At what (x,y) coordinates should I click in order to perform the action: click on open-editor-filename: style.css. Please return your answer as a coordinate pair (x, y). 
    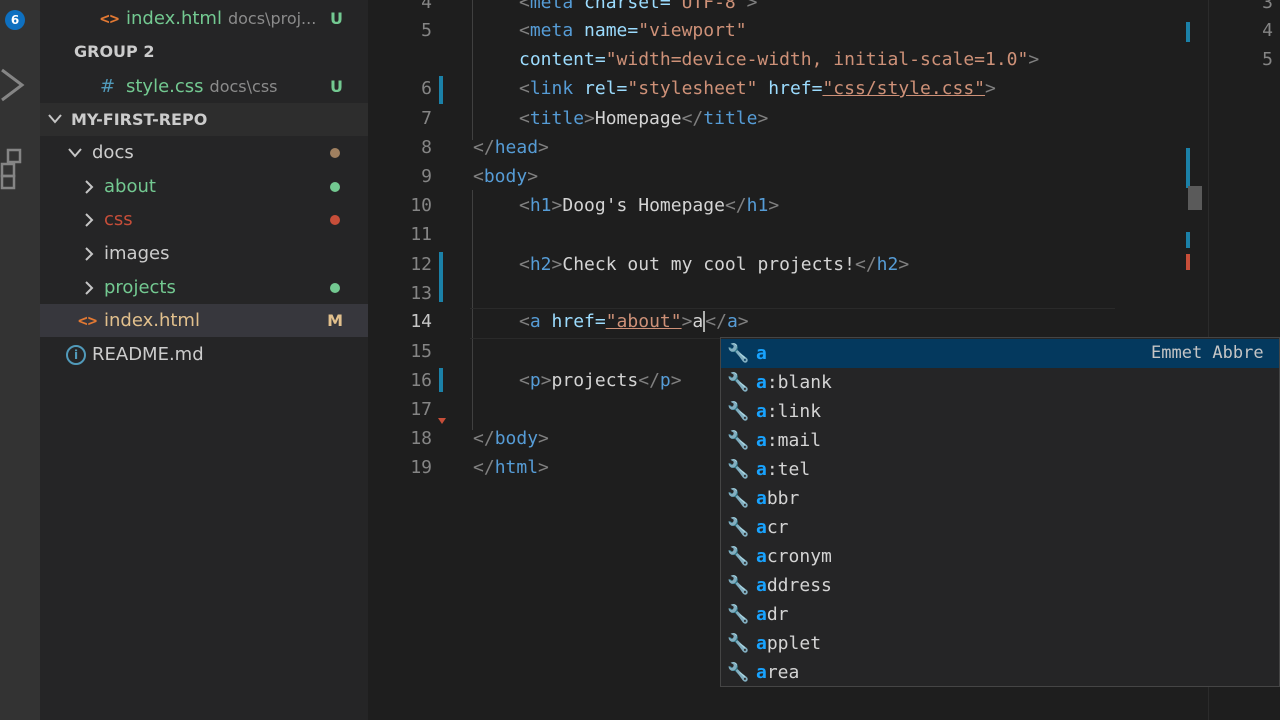
    Looking at the image, I should click on (165, 86).